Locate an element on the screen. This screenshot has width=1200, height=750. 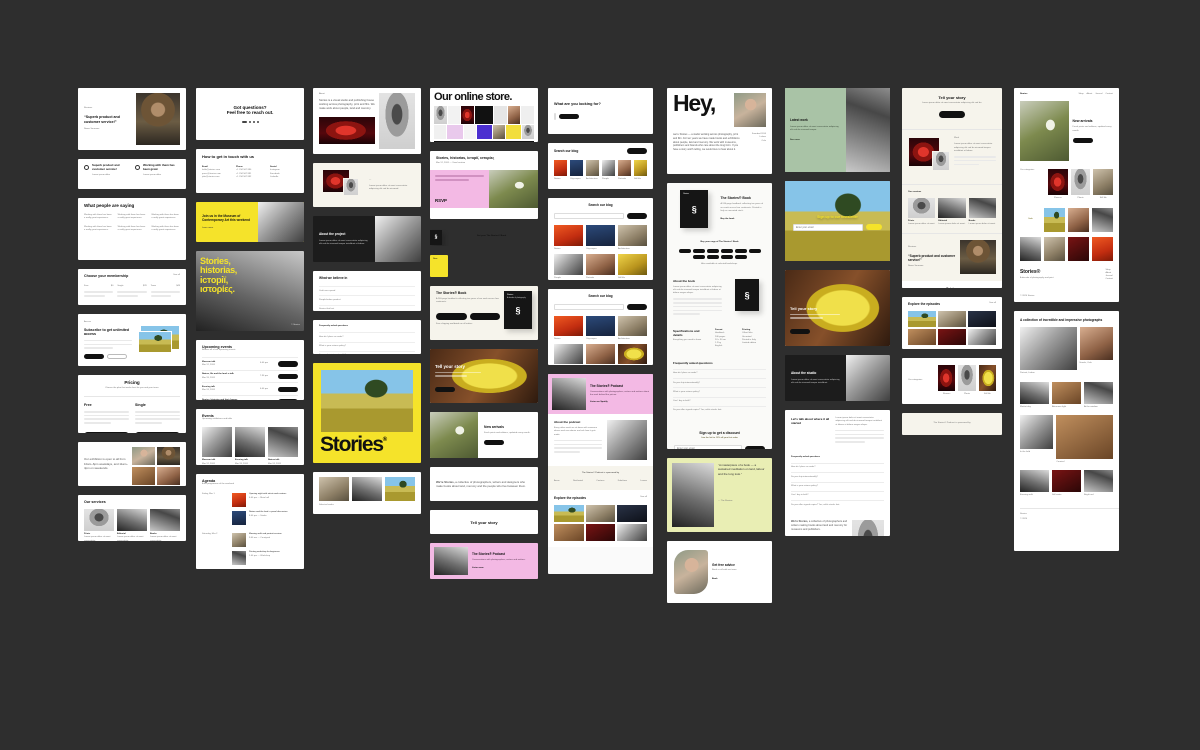
newsletter-email-input is located at coordinates (828, 227).